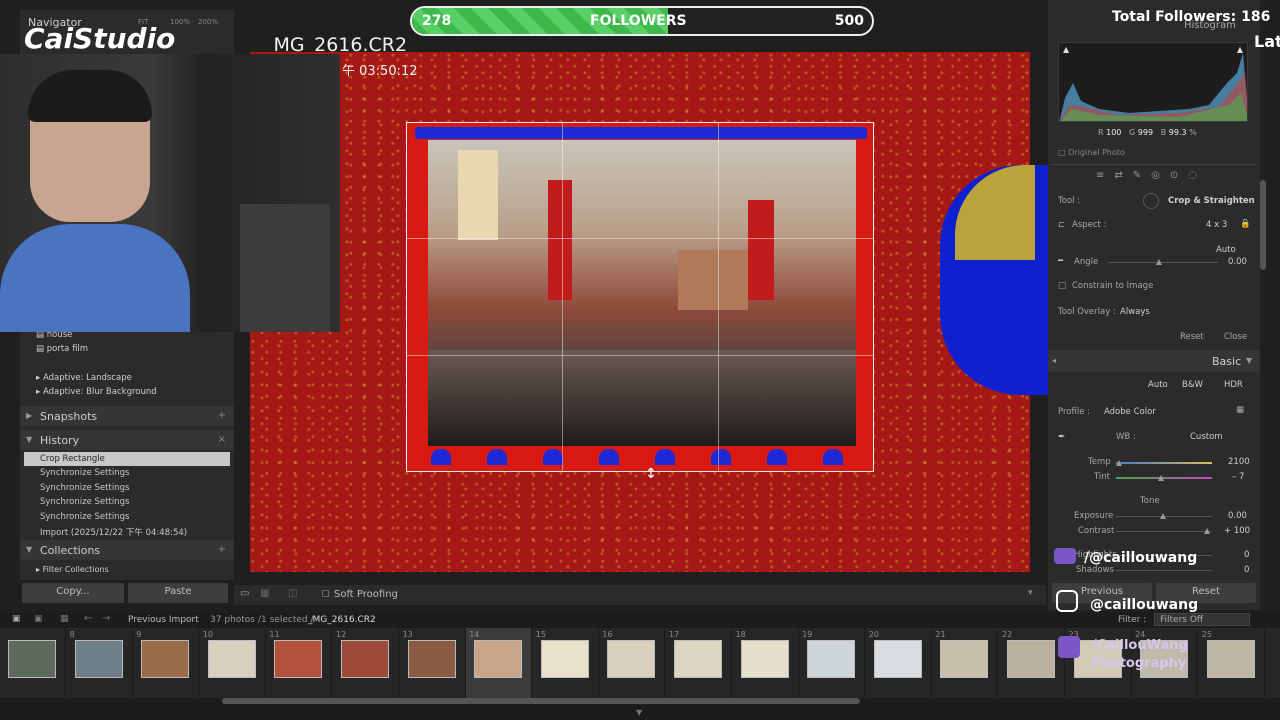  What do you see at coordinates (1206, 437) in the screenshot?
I see `wb-value: Custom` at bounding box center [1206, 437].